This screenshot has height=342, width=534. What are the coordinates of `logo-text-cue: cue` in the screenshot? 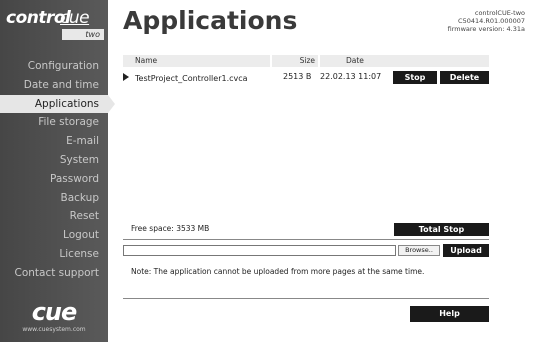 It's located at (75, 18).